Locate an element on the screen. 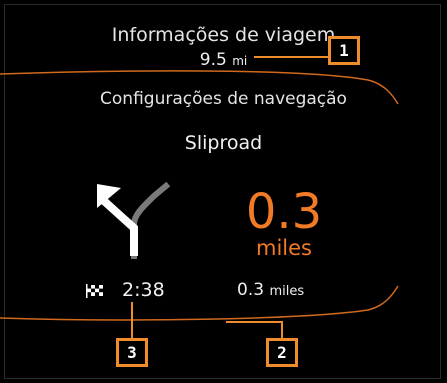  next-turn-distance: 0.3 is located at coordinates (284, 212).